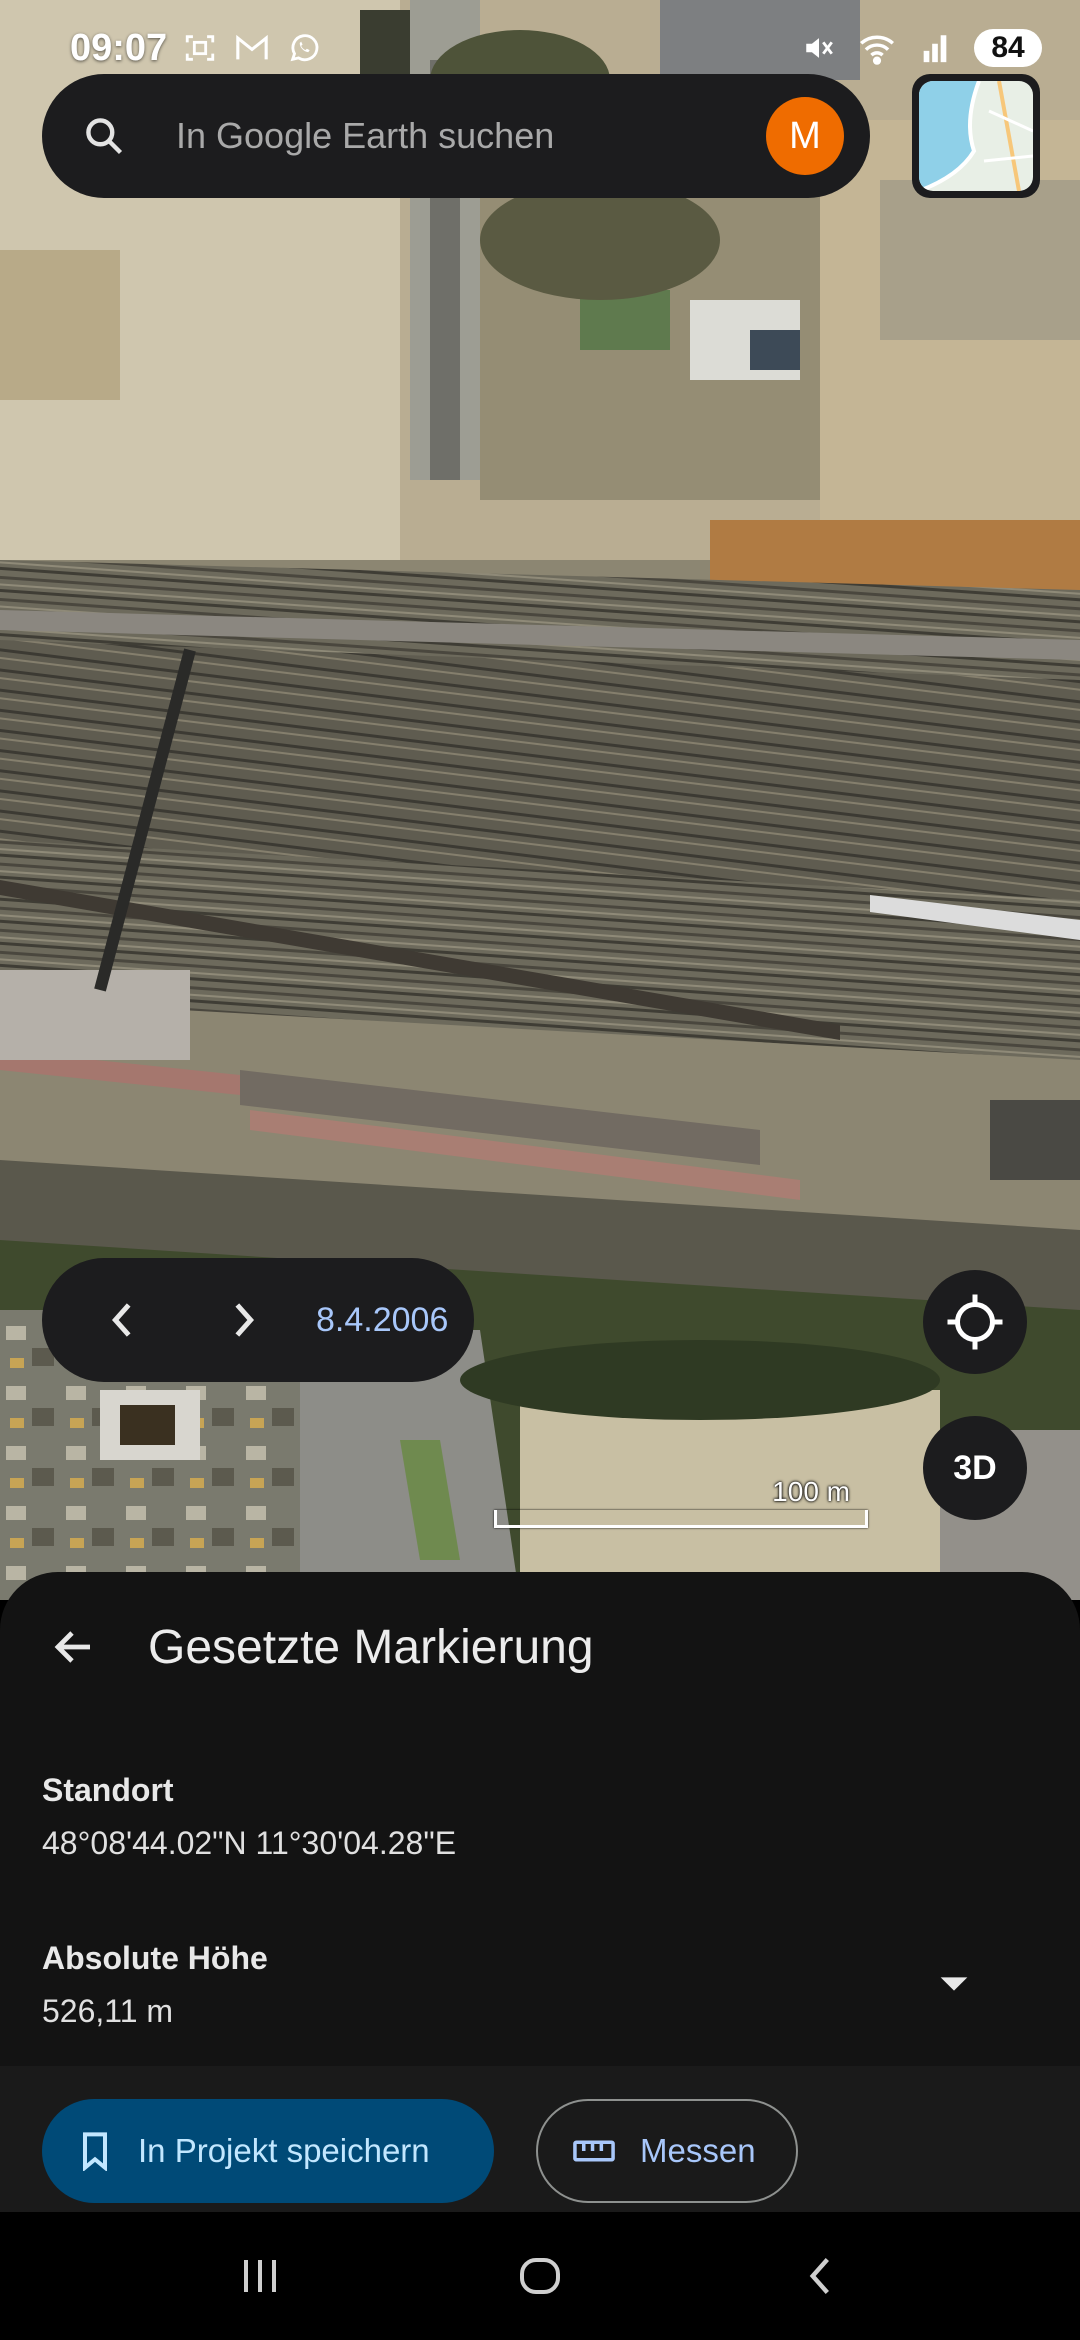 This screenshot has width=1080, height=2340. I want to click on battery-indicator: 84, so click(1008, 48).